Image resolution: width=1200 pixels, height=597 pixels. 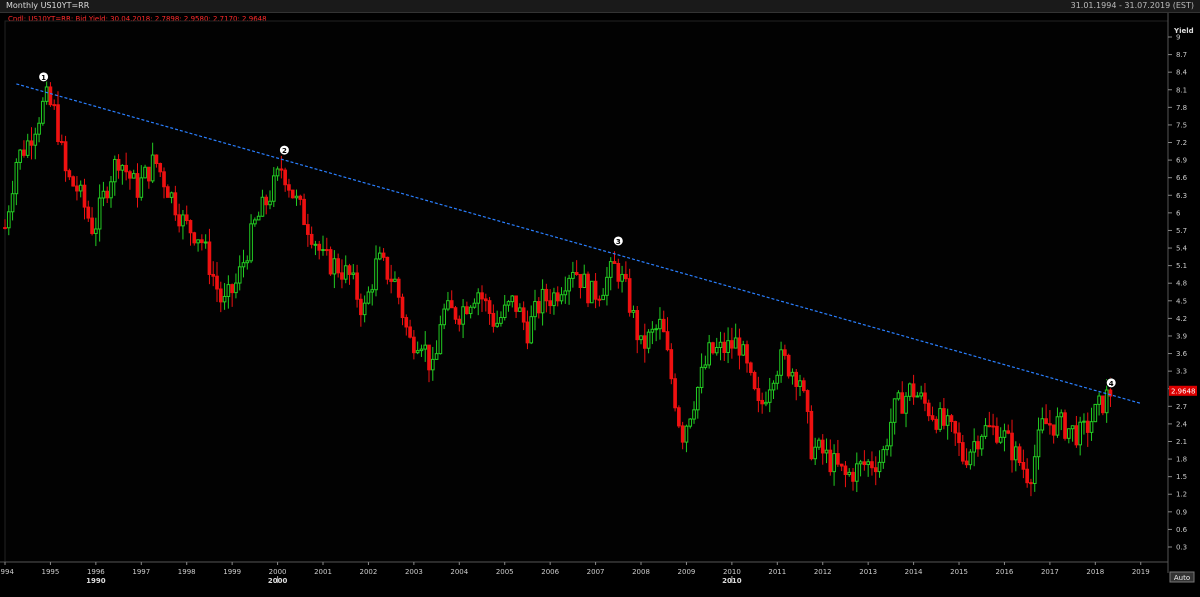 I want to click on y-tick-label: 6.3, so click(x=1181, y=196).